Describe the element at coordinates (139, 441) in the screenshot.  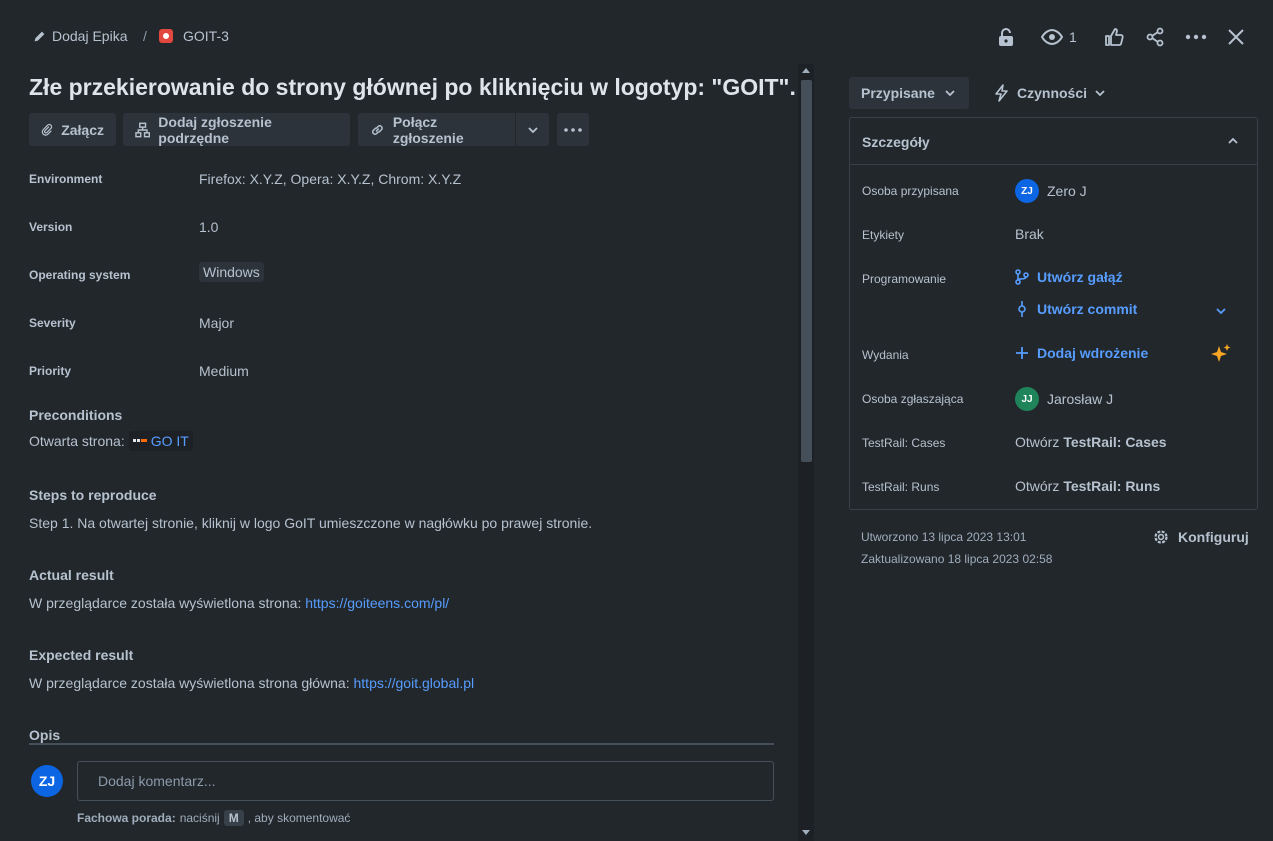
I see `goit-favicon-icon` at that location.